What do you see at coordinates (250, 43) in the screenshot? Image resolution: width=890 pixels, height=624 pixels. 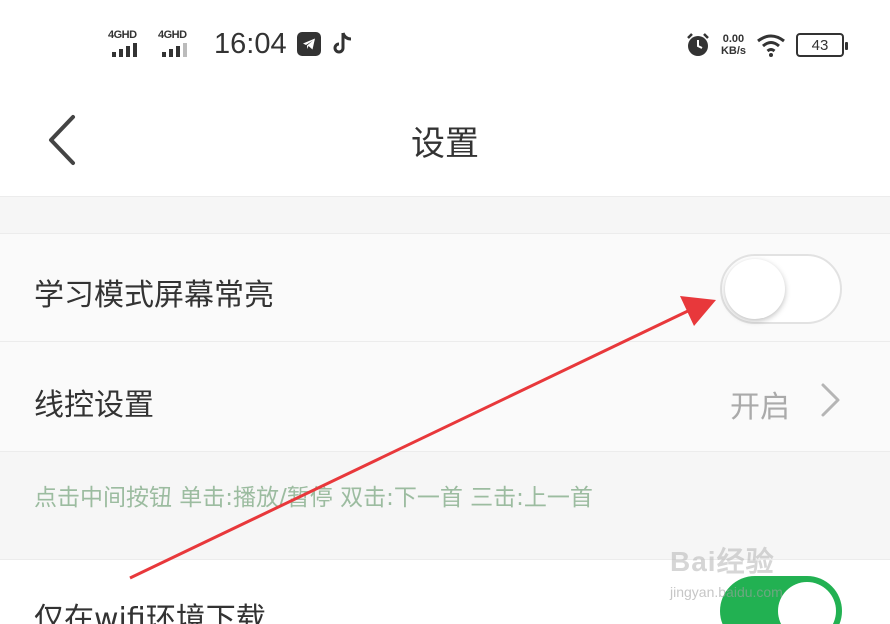 I see `clock: 16:04` at bounding box center [250, 43].